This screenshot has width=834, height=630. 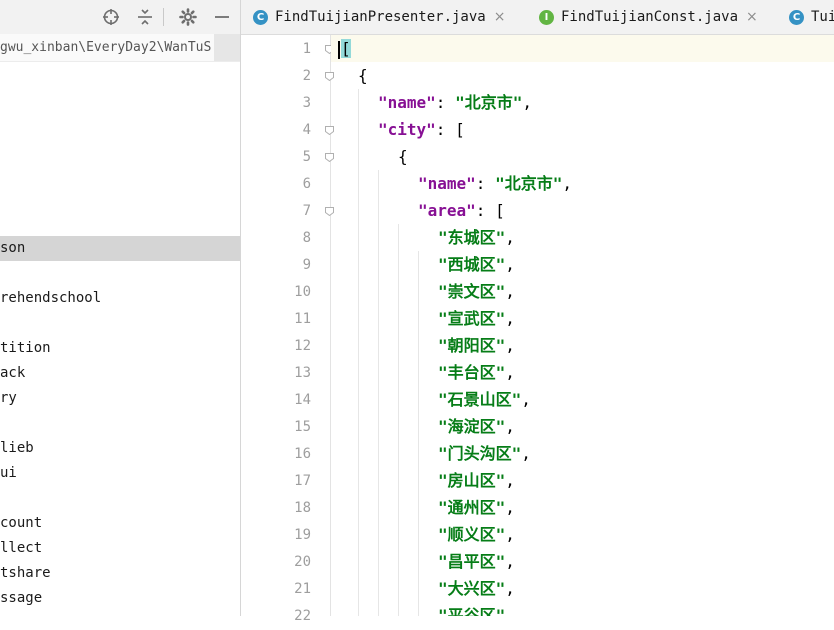 What do you see at coordinates (407, 129) in the screenshot?
I see `json-key: "city"` at bounding box center [407, 129].